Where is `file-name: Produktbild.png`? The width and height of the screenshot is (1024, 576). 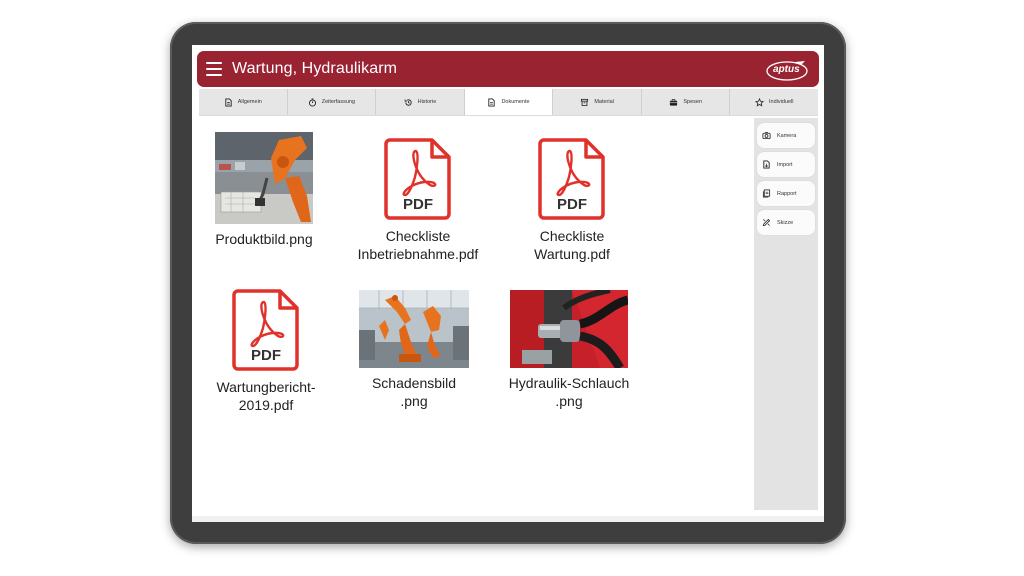
file-name: Produktbild.png is located at coordinates (264, 239).